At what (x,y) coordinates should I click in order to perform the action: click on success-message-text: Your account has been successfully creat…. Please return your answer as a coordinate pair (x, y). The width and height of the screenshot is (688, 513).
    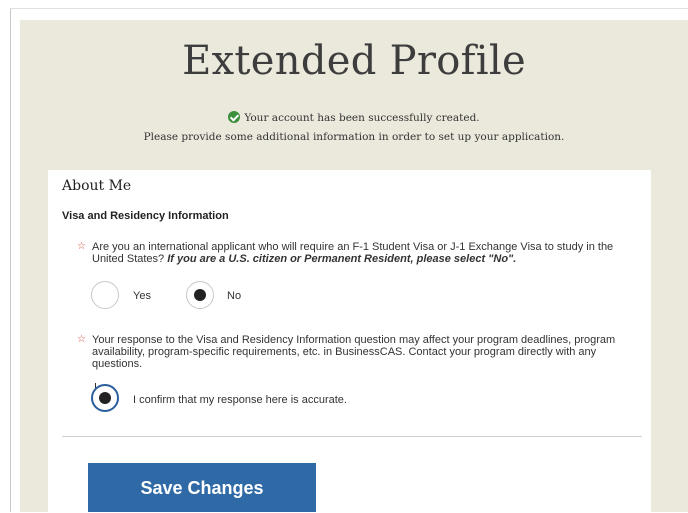
    Looking at the image, I should click on (362, 118).